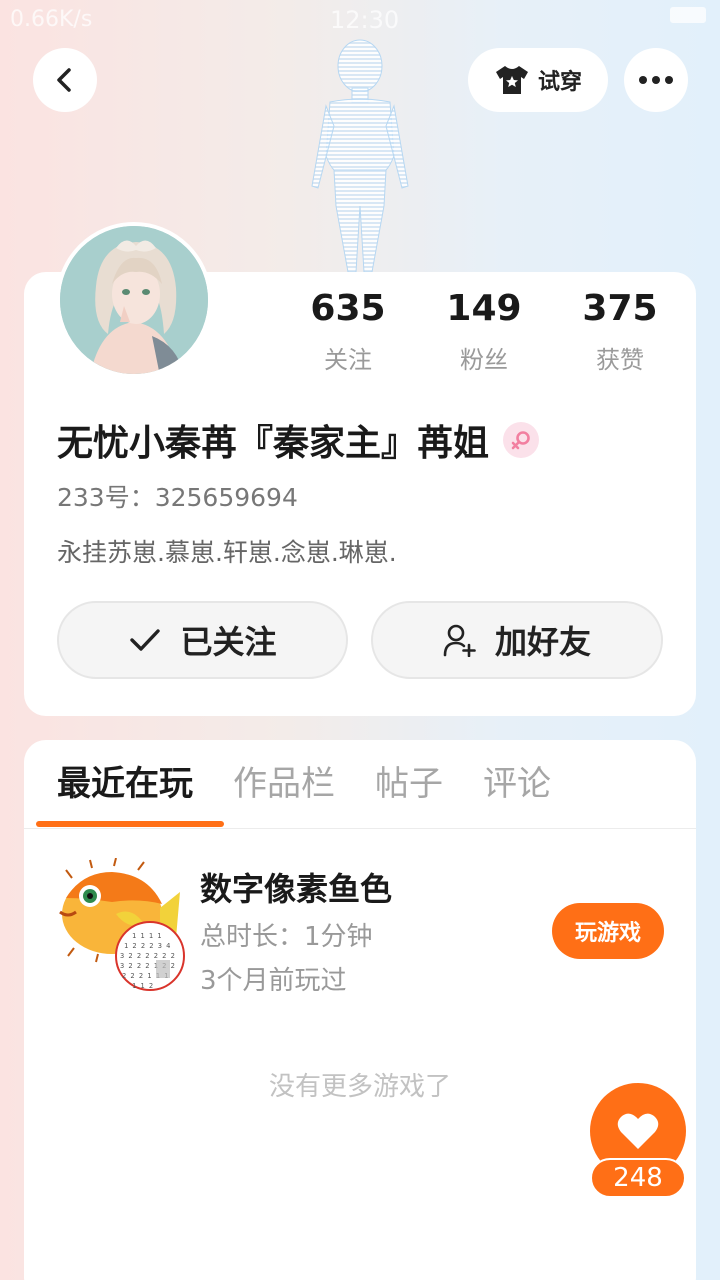 Image resolution: width=720 pixels, height=1280 pixels. What do you see at coordinates (286, 937) in the screenshot?
I see `game-duration: 总时长：1分钟` at bounding box center [286, 937].